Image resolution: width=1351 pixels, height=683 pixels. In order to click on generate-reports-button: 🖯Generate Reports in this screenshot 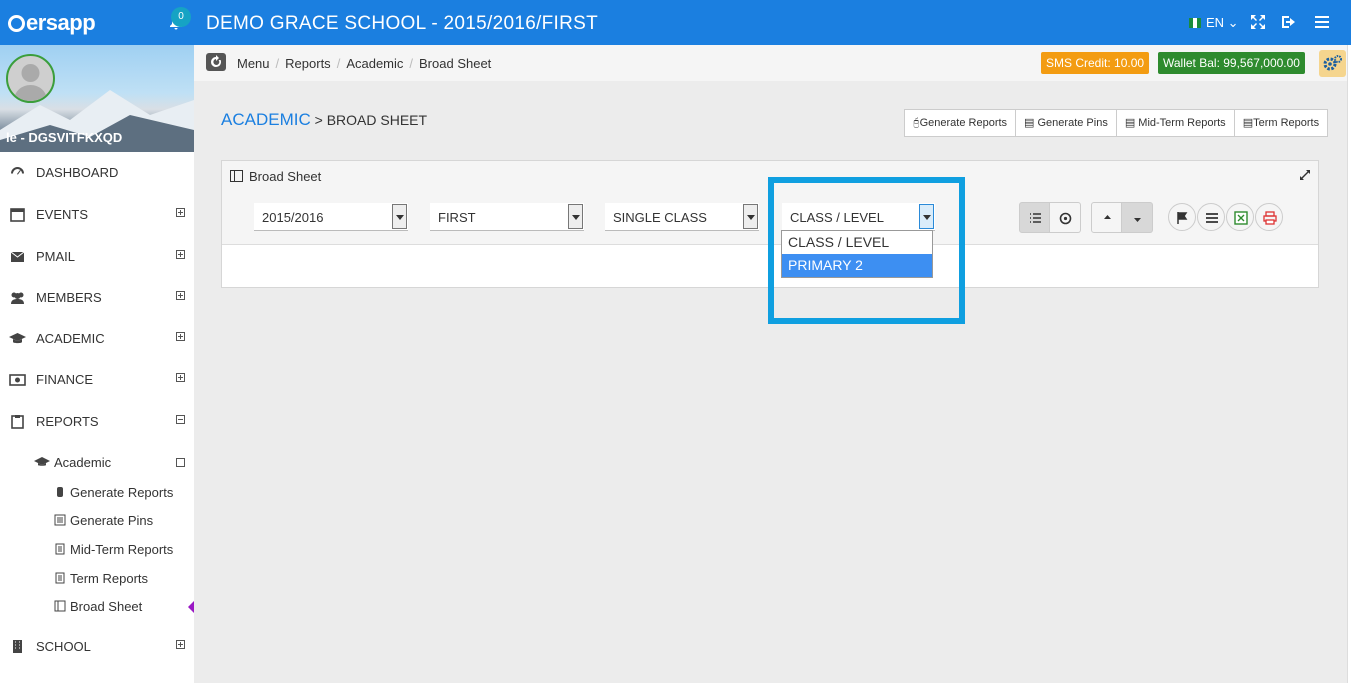, I will do `click(961, 123)`.